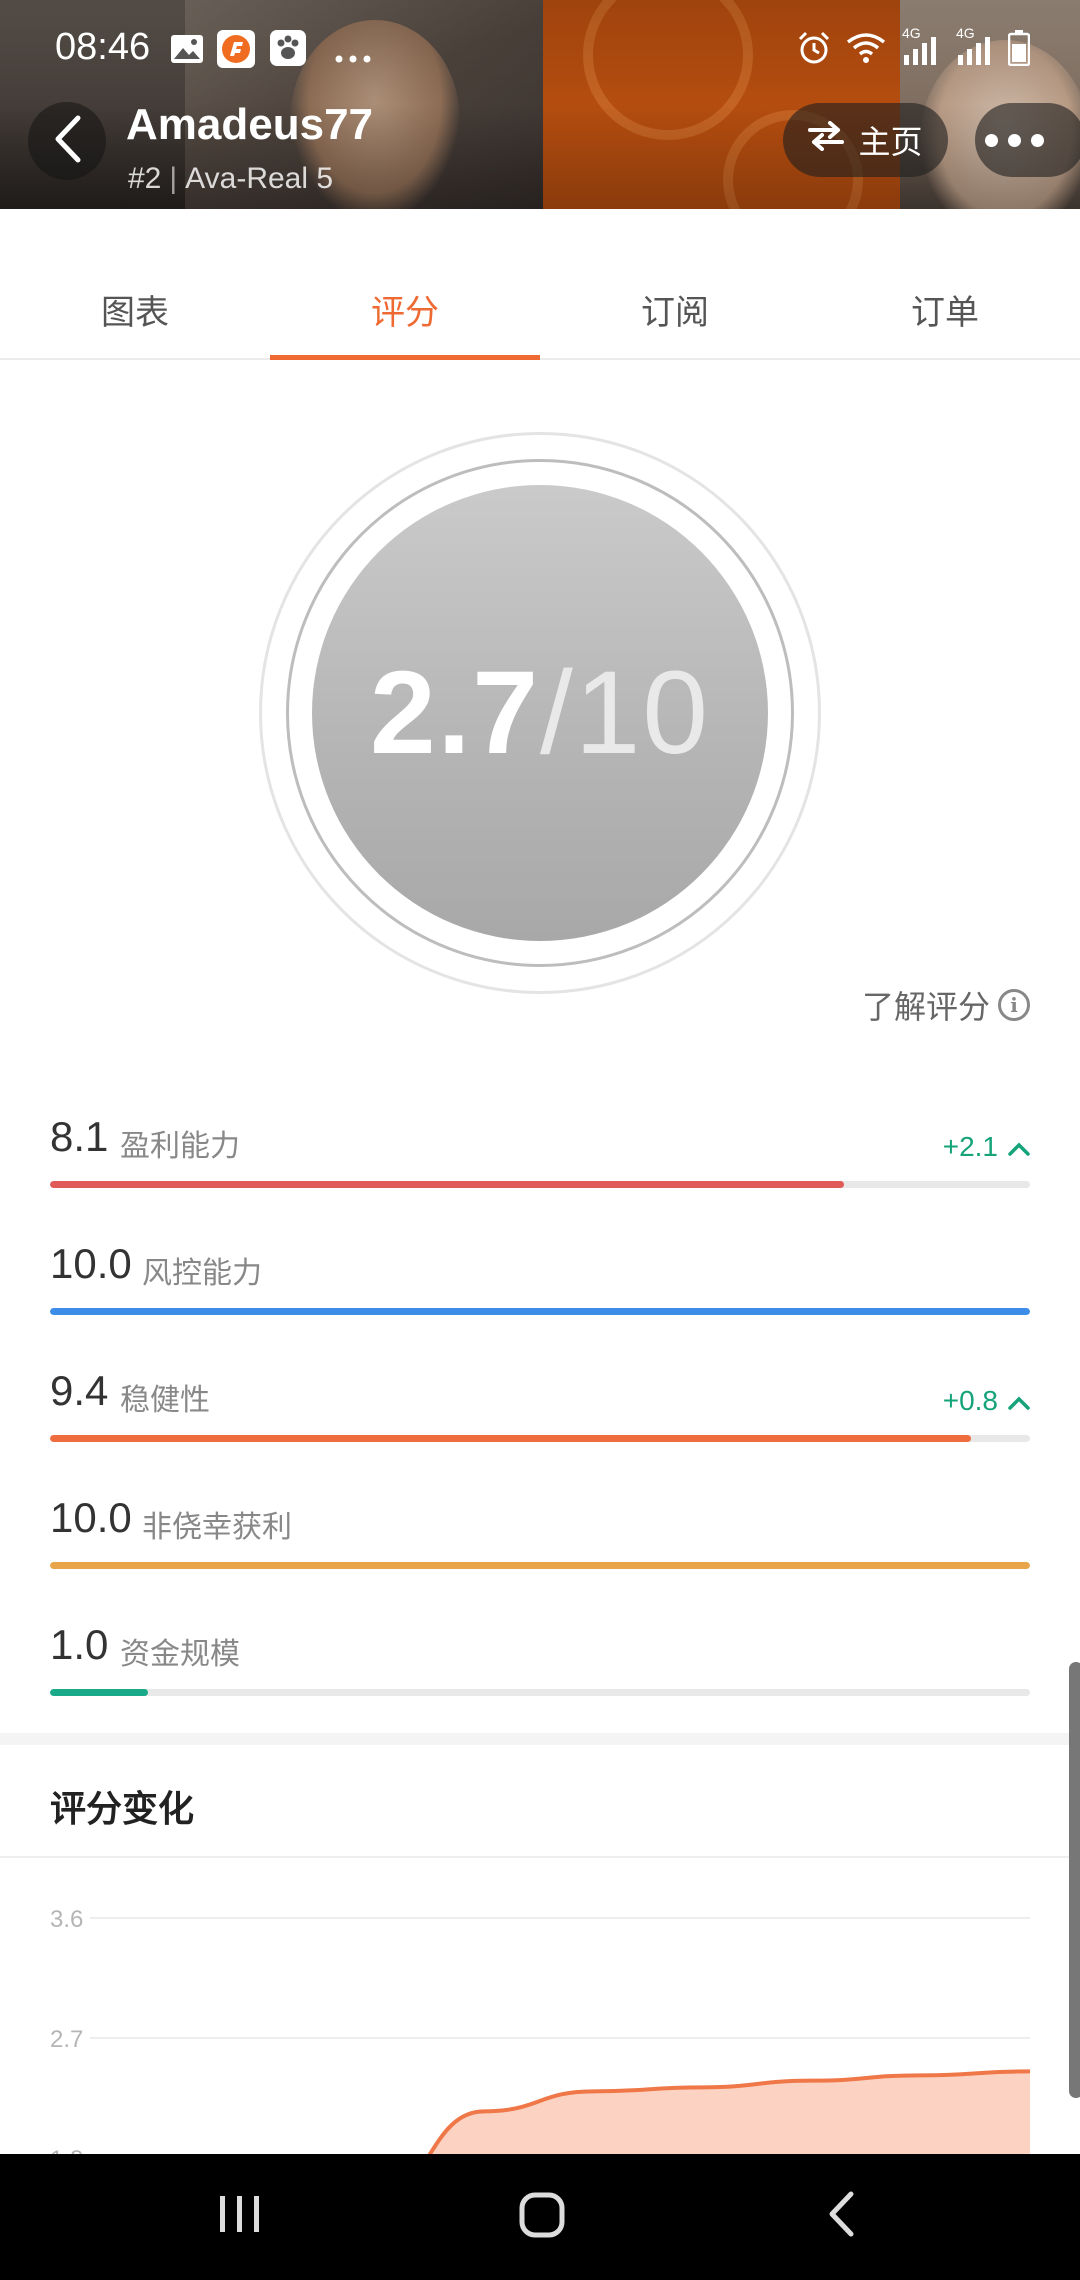 This screenshot has height=2280, width=1080. What do you see at coordinates (945, 301) in the screenshot?
I see `tab-orders: 订单` at bounding box center [945, 301].